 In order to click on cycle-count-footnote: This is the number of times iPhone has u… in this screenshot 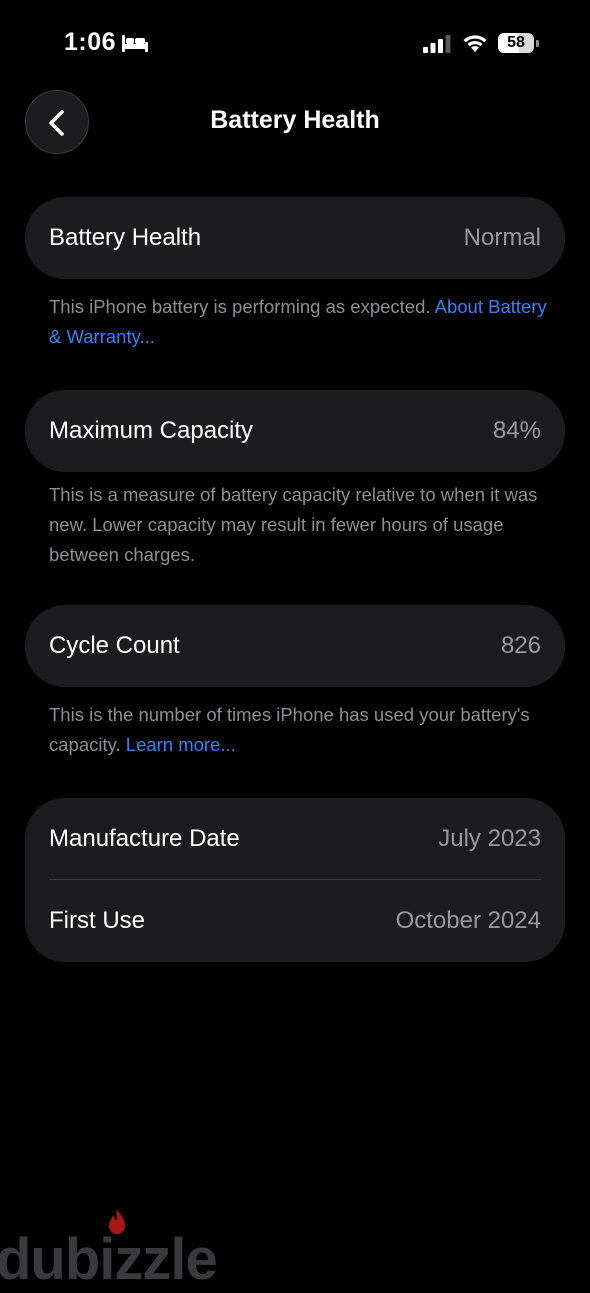, I will do `click(299, 730)`.